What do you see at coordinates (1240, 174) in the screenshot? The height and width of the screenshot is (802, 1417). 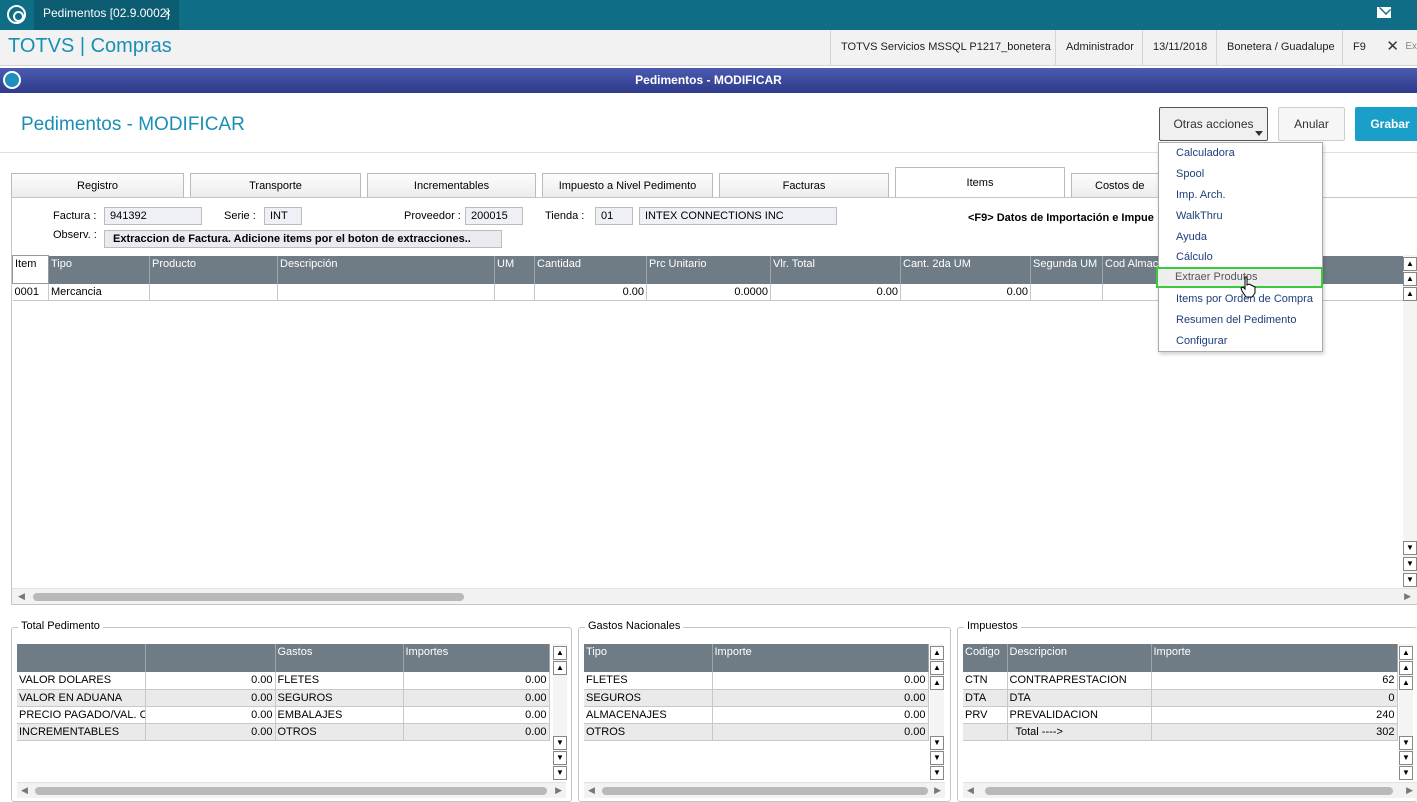 I see `menu-item-spool: Spool` at bounding box center [1240, 174].